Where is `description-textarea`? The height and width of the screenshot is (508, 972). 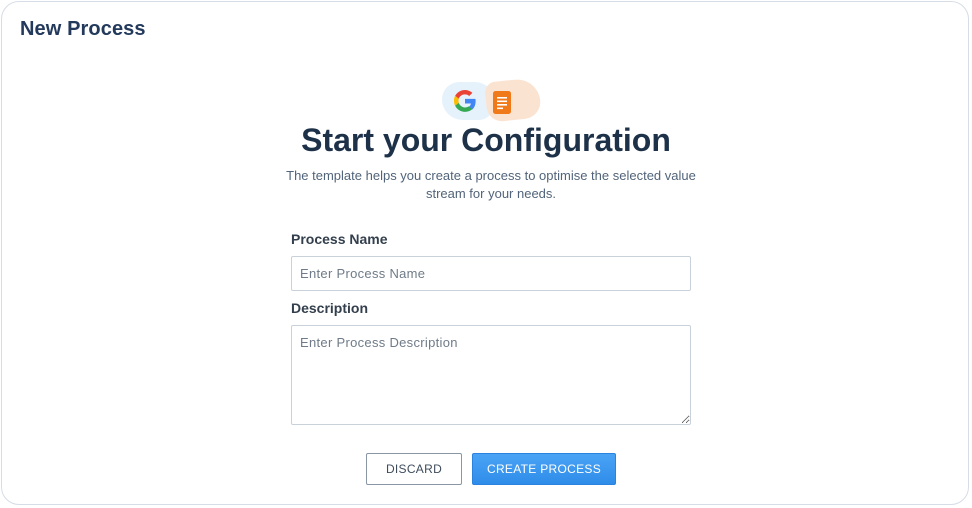 description-textarea is located at coordinates (491, 375).